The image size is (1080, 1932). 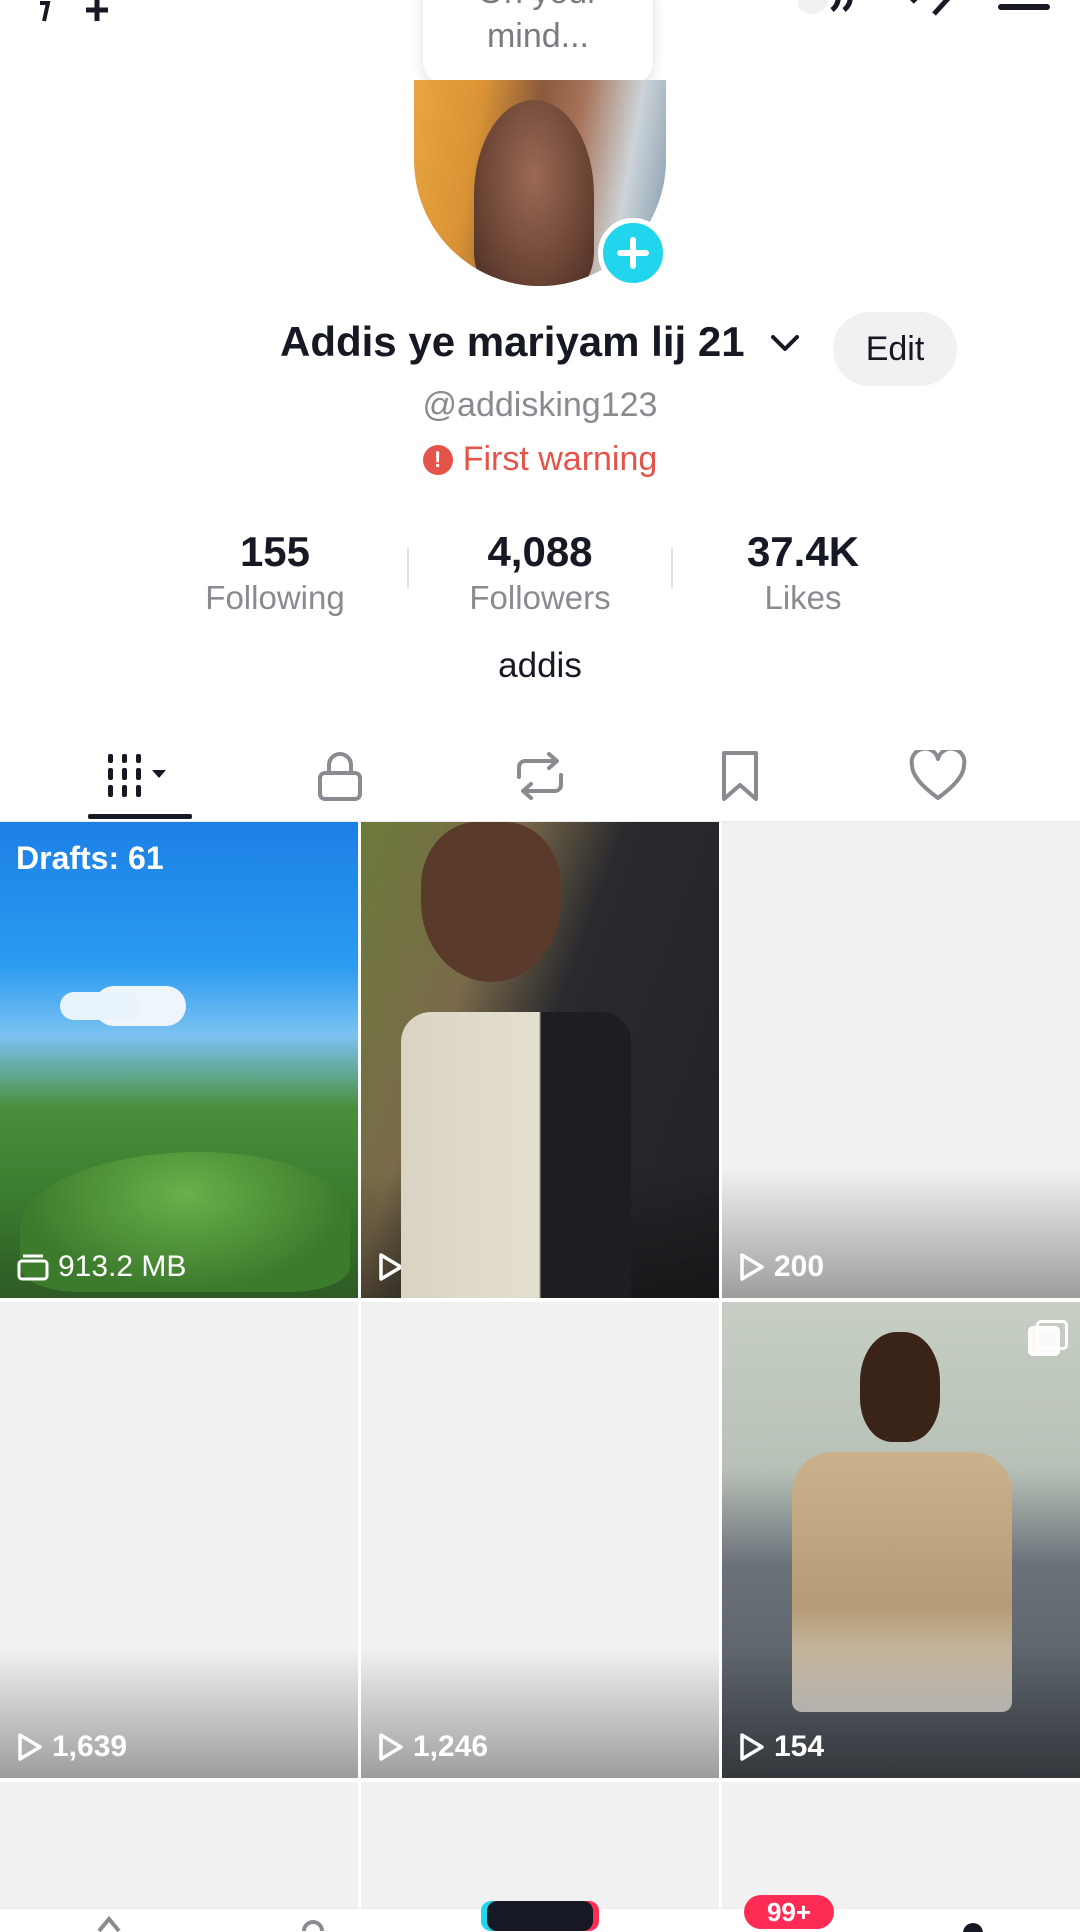 What do you see at coordinates (179, 1060) in the screenshot?
I see `drafts-tile: Drafts: 61 913.2 MB` at bounding box center [179, 1060].